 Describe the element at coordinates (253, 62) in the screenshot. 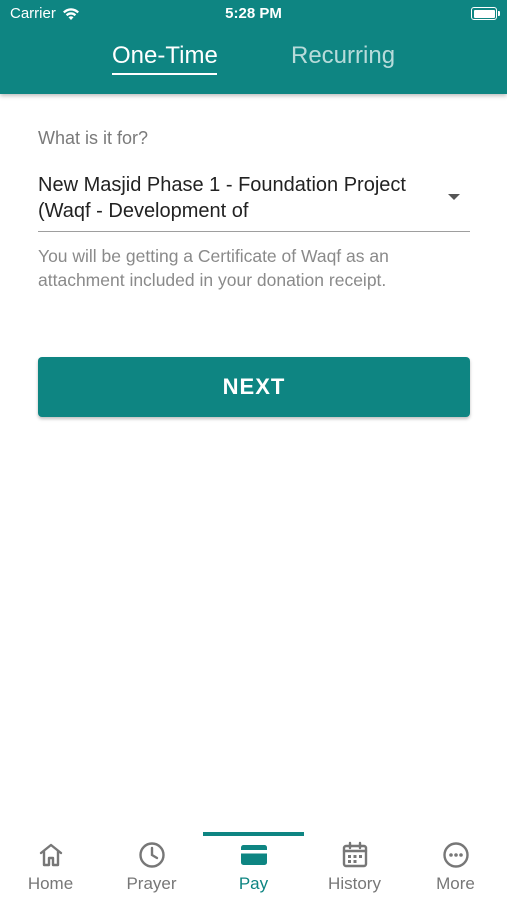

I see `donation-type-tabs: One-Time Recurring` at that location.